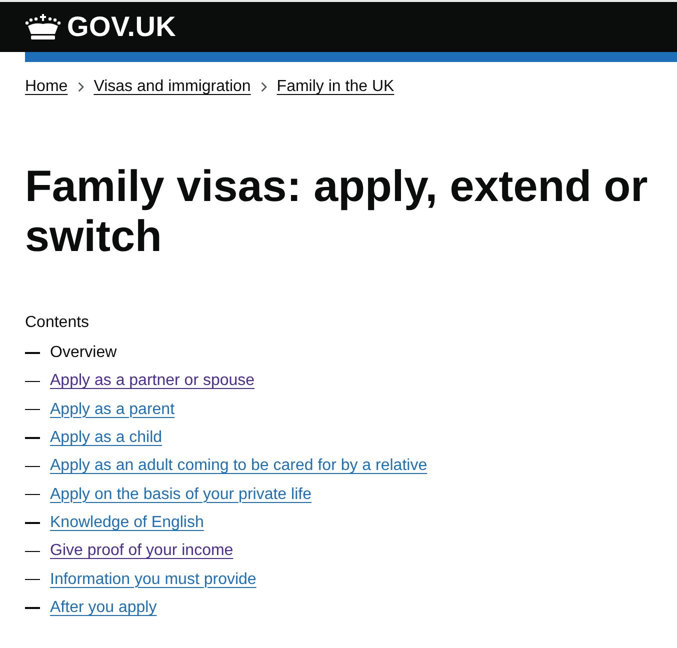 This screenshot has height=648, width=677. What do you see at coordinates (57, 323) in the screenshot?
I see `contents-heading: Contents` at bounding box center [57, 323].